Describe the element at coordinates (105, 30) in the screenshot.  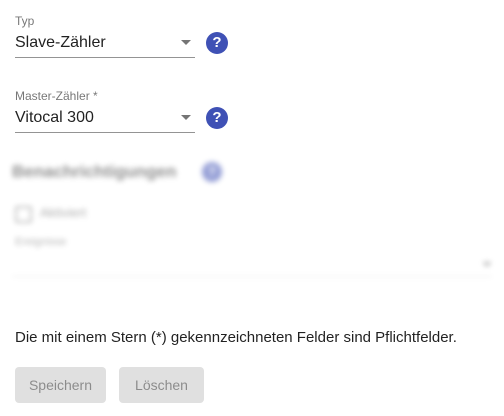
I see `typ-field: Typ Slave-Zähler` at that location.